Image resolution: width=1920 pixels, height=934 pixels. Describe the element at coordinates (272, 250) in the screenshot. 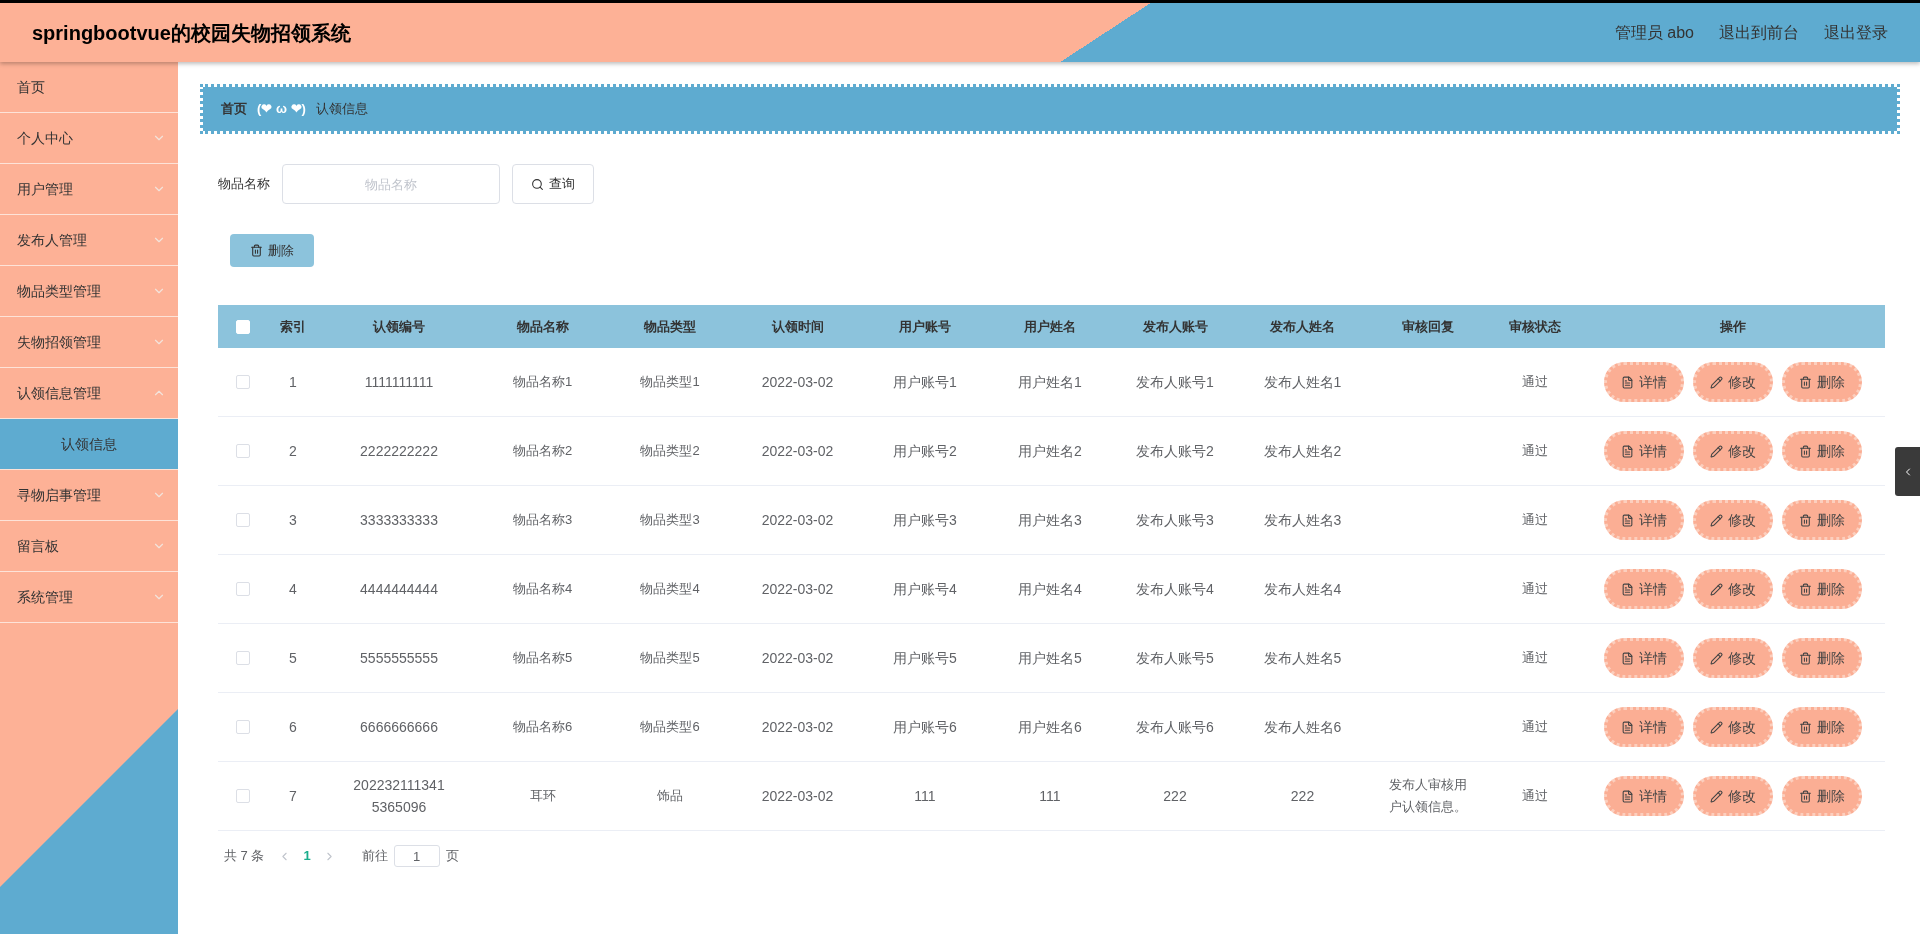

I see `bulk-delete-button: 删除` at that location.